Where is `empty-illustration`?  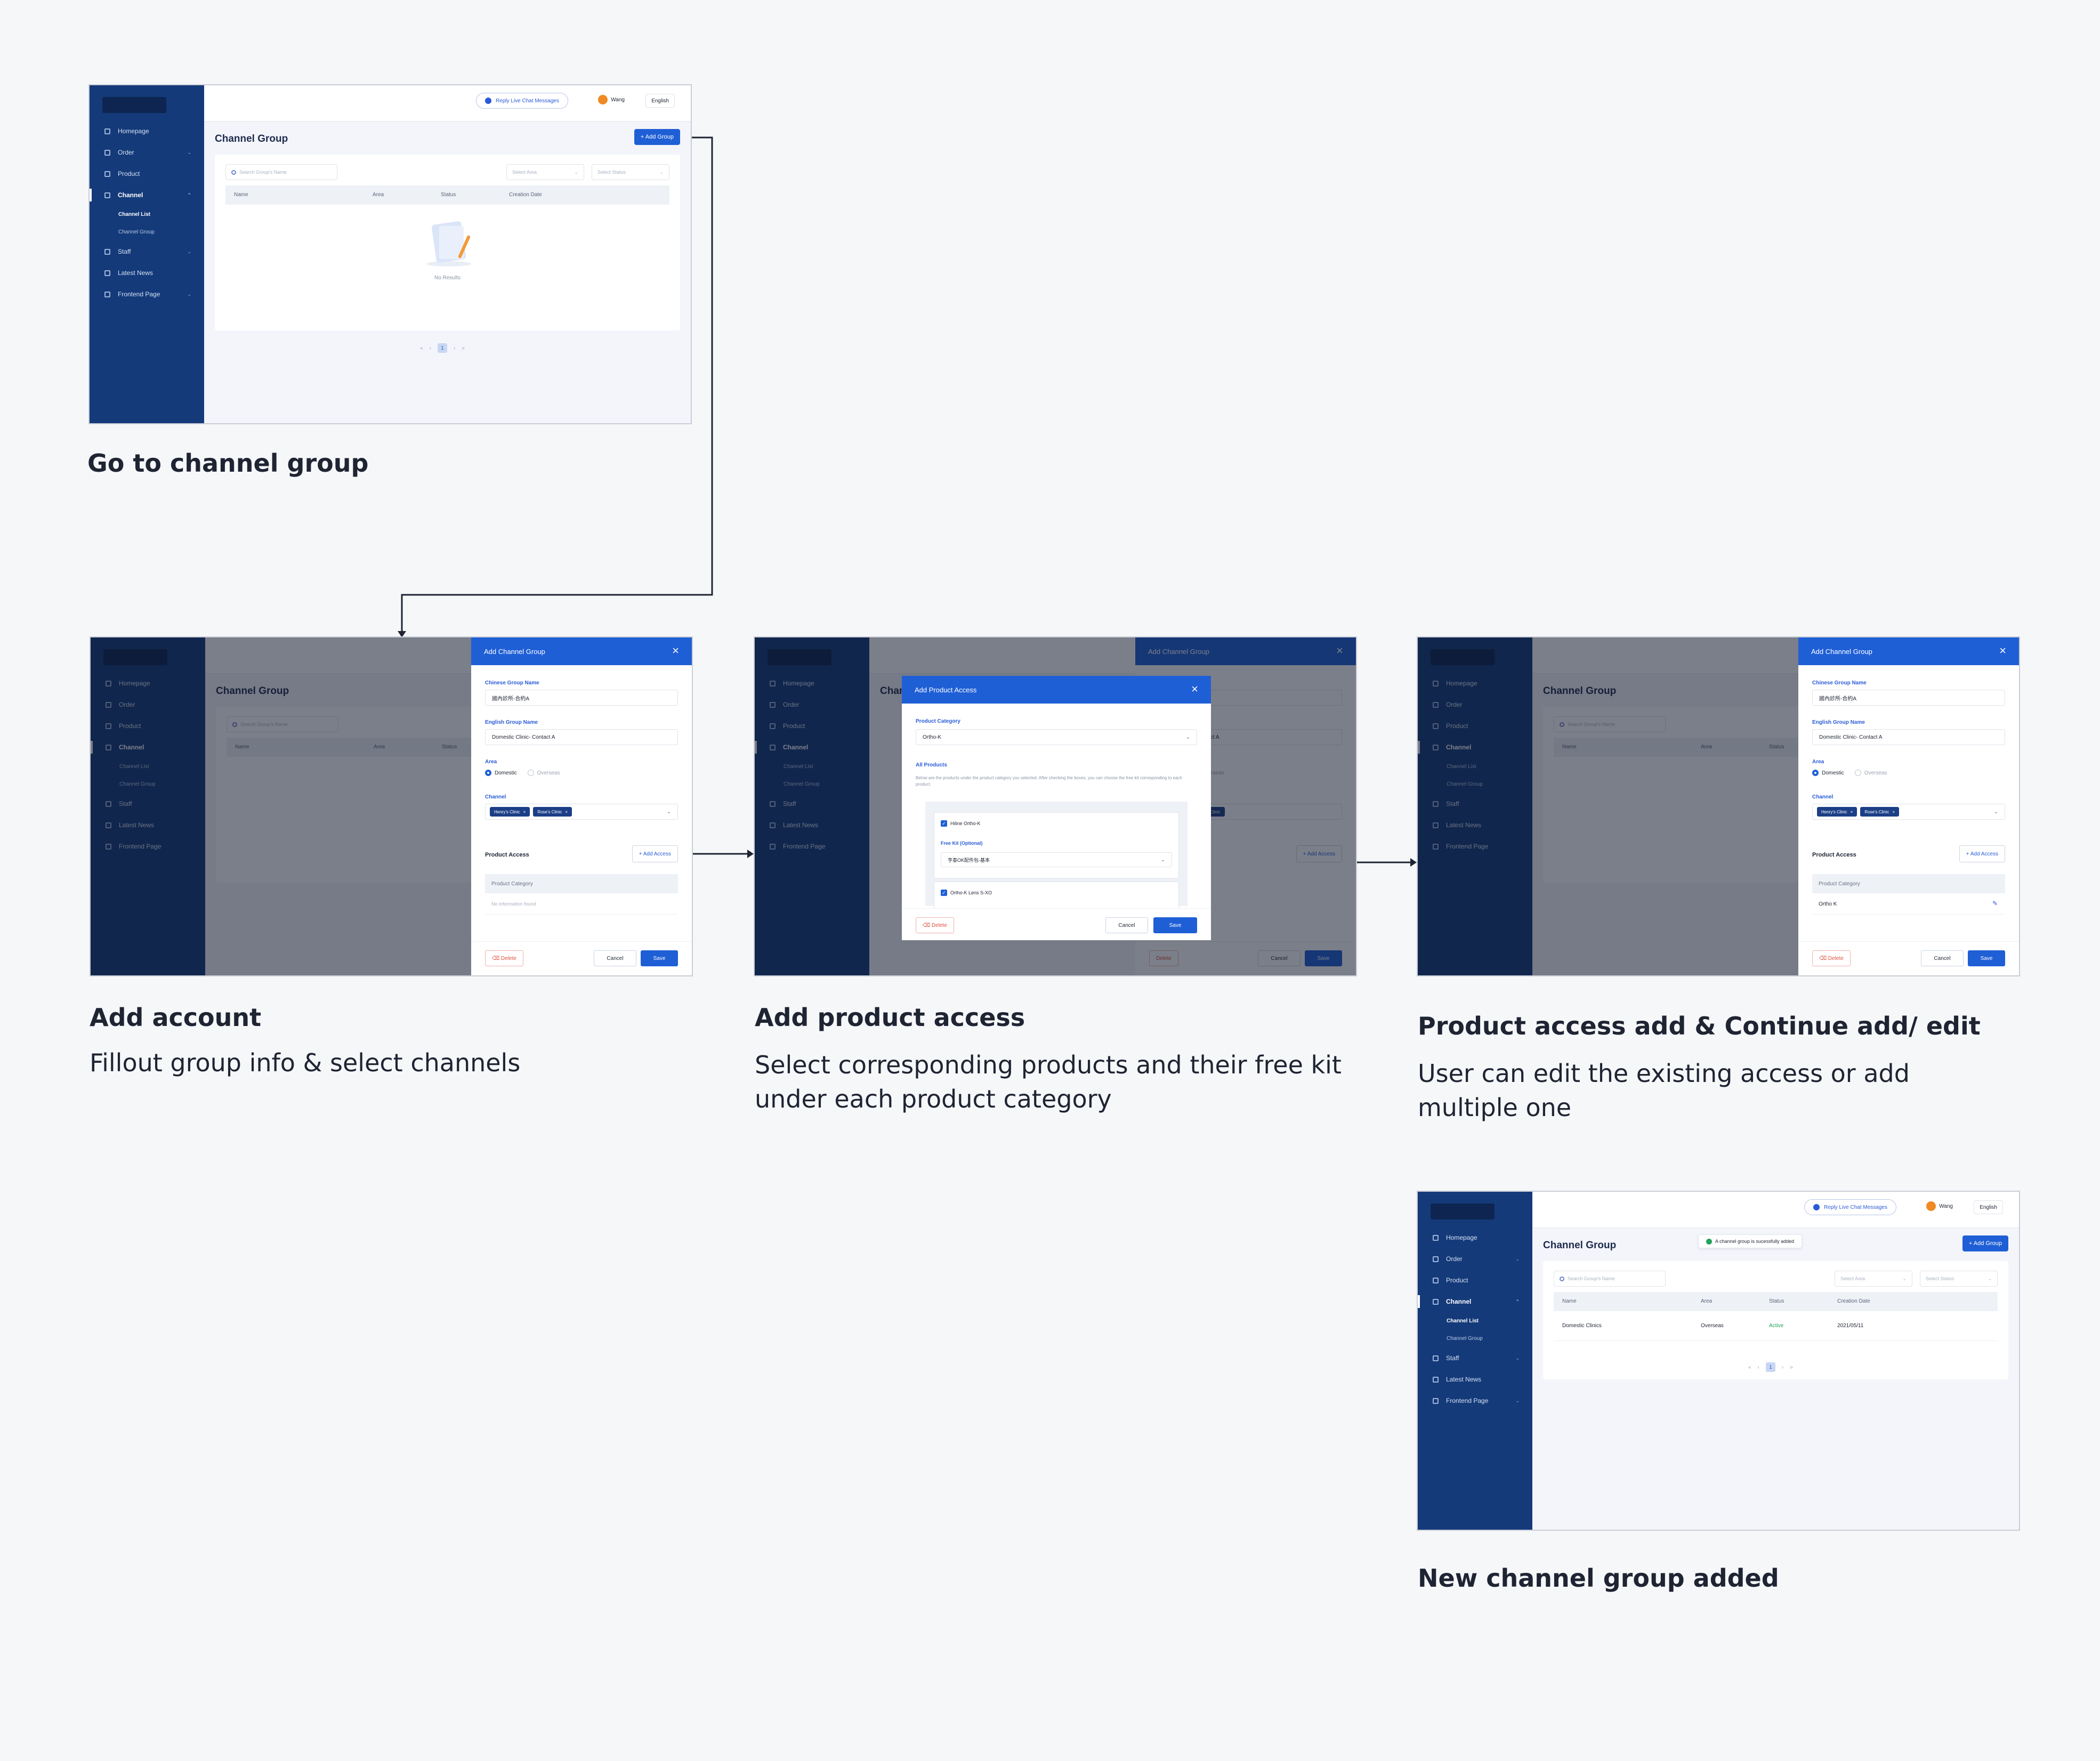 empty-illustration is located at coordinates (447, 243).